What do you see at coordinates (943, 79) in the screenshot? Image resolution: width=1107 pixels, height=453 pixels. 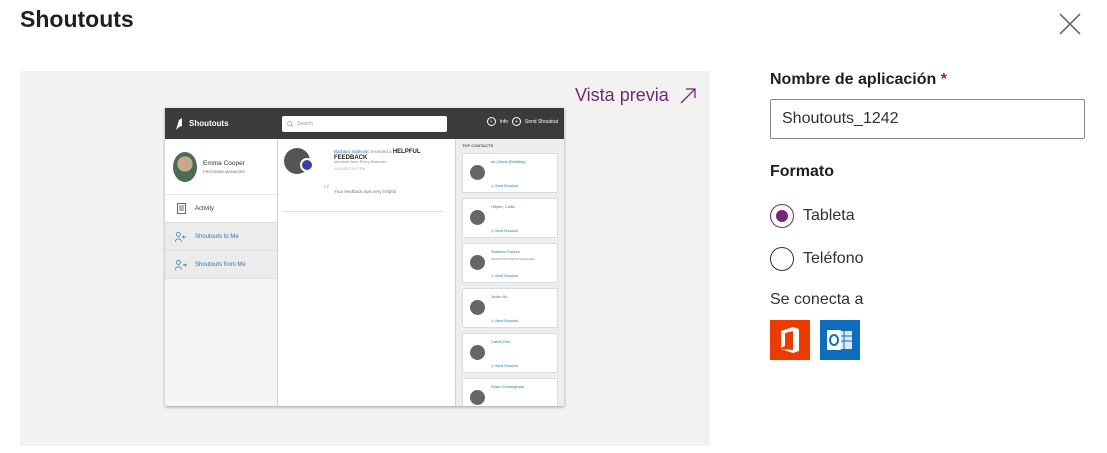 I see `required-mark: *` at bounding box center [943, 79].